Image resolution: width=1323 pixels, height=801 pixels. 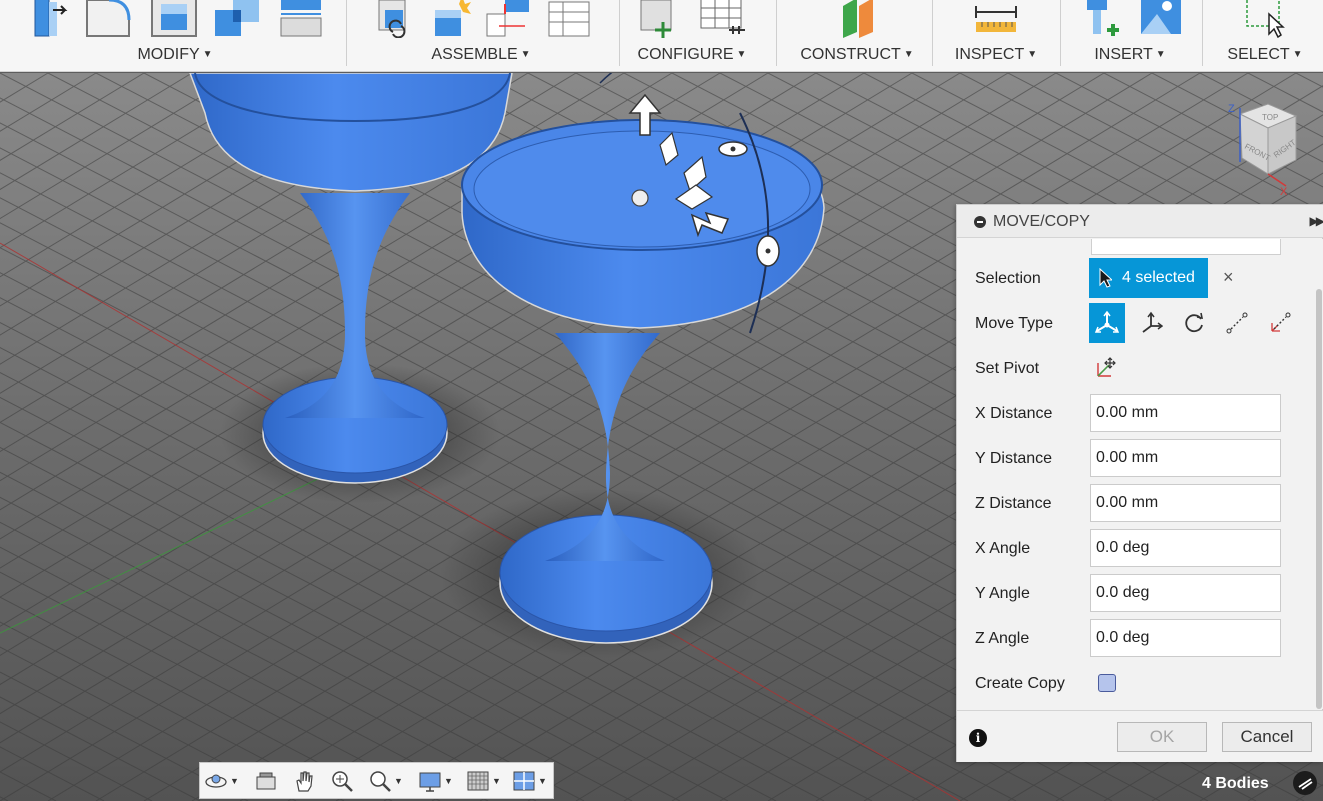 What do you see at coordinates (1014, 323) in the screenshot?
I see `move-type-label: Move Type` at bounding box center [1014, 323].